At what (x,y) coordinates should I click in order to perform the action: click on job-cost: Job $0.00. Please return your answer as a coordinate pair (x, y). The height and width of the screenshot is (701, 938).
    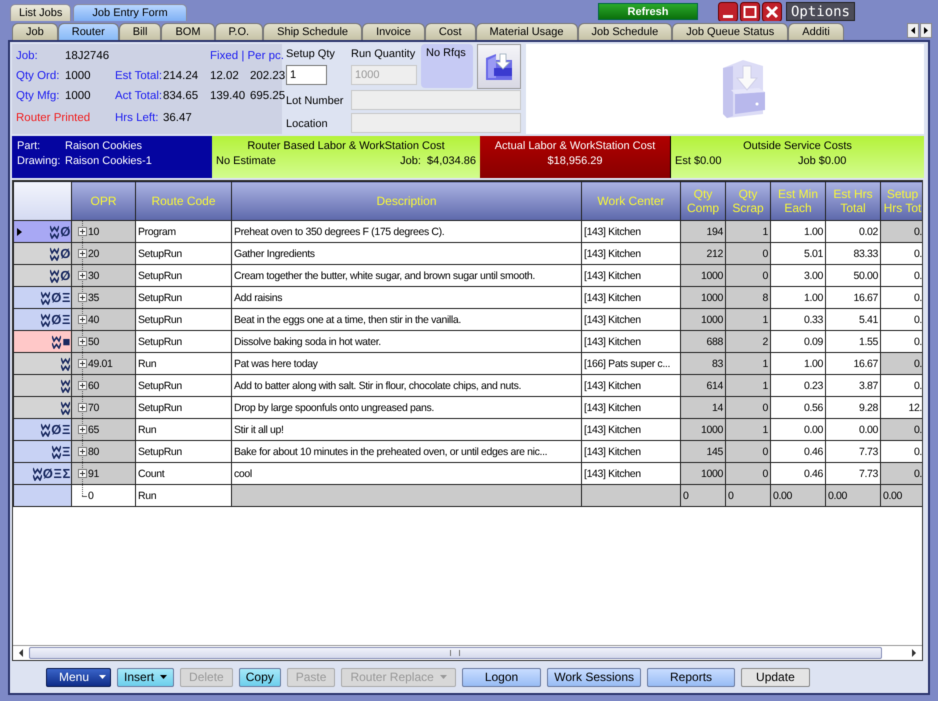
    Looking at the image, I should click on (822, 161).